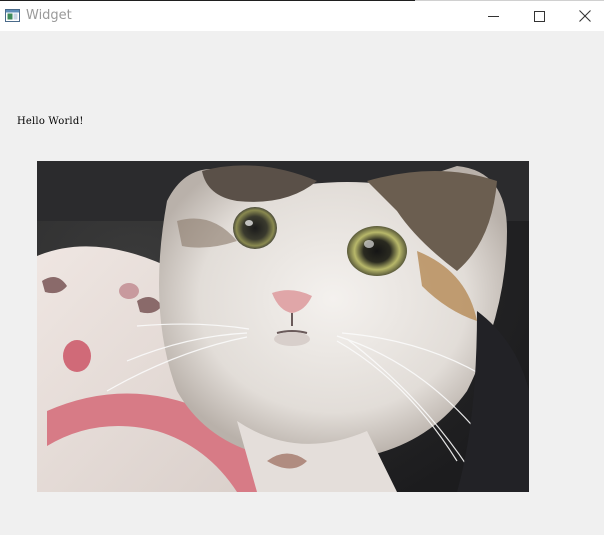  I want to click on app-window-icon, so click(12, 15).